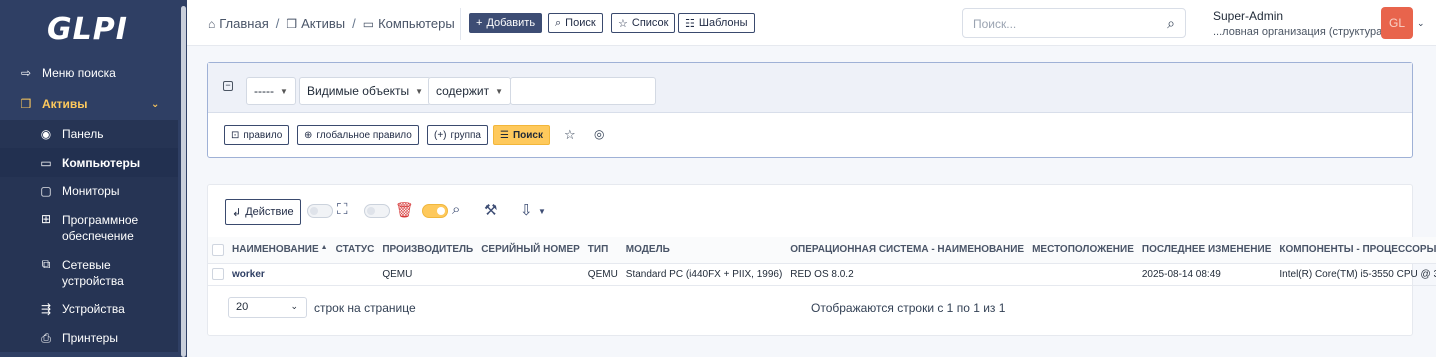 Image resolution: width=1436 pixels, height=357 pixels. What do you see at coordinates (183, 181) in the screenshot?
I see `sidebar-scrollbar` at bounding box center [183, 181].